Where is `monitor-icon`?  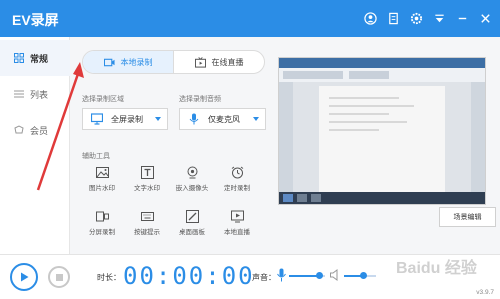
monitor-icon is located at coordinates (97, 119).